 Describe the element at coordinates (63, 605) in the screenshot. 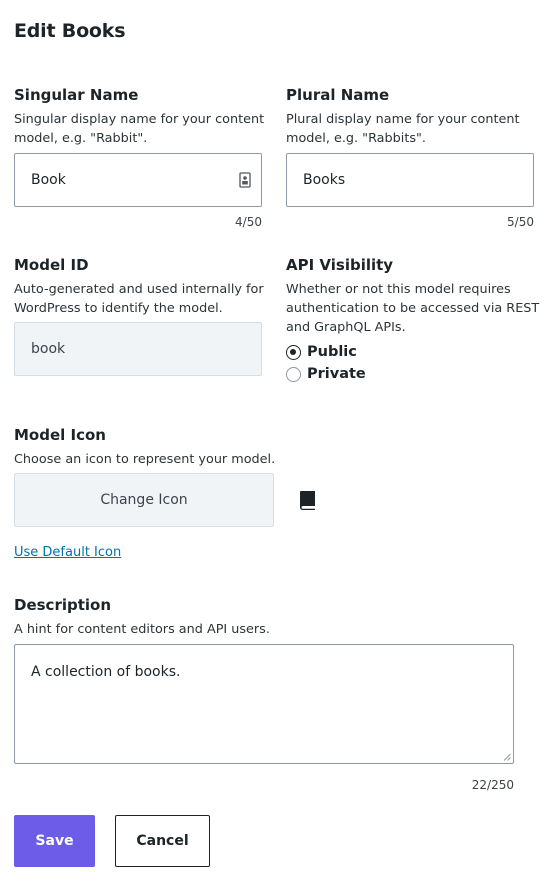

I see `description-label: Description` at that location.